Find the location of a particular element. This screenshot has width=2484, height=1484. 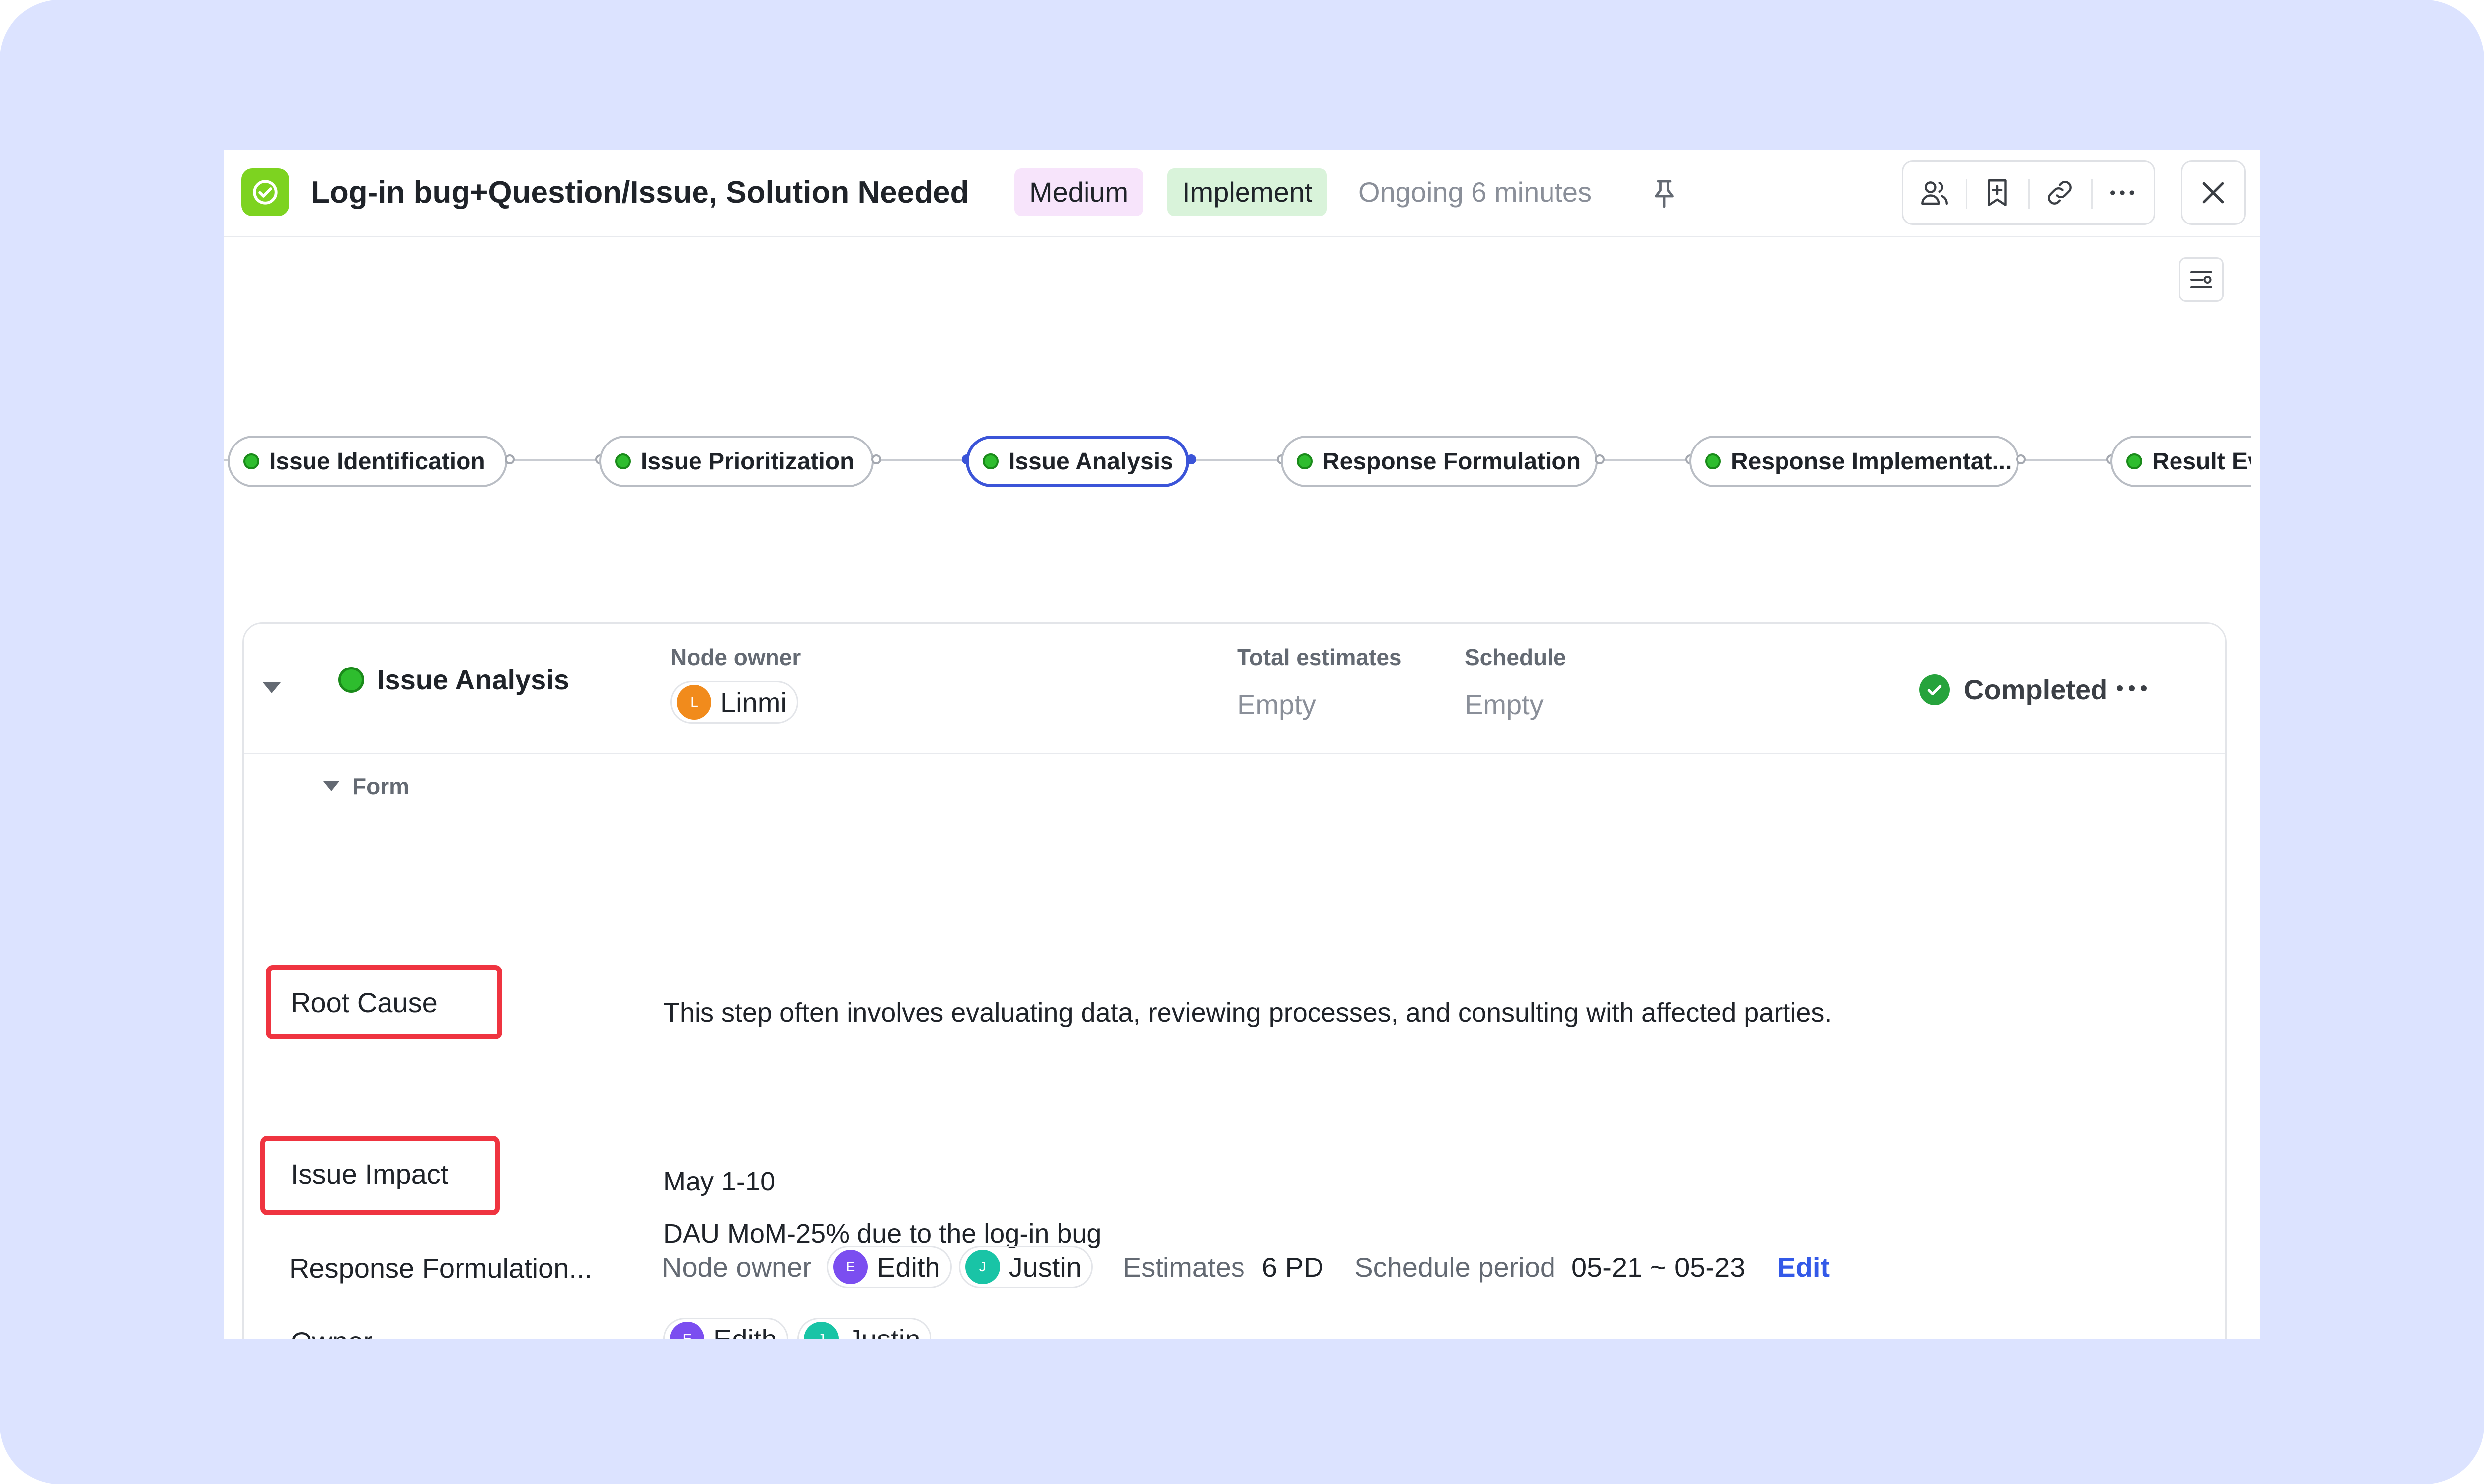

issue-impact-label: Issue Impact is located at coordinates (370, 1173).